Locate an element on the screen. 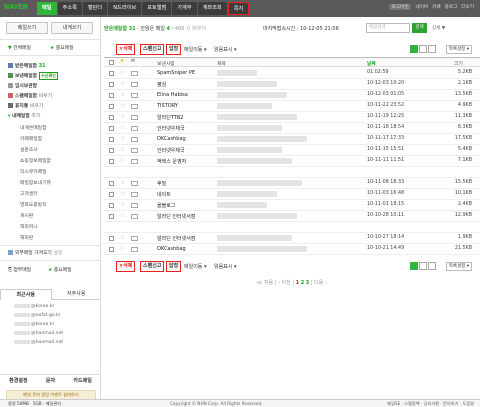 This screenshot has height=407, width=480. reply-button-bottom: 답장 is located at coordinates (174, 266).